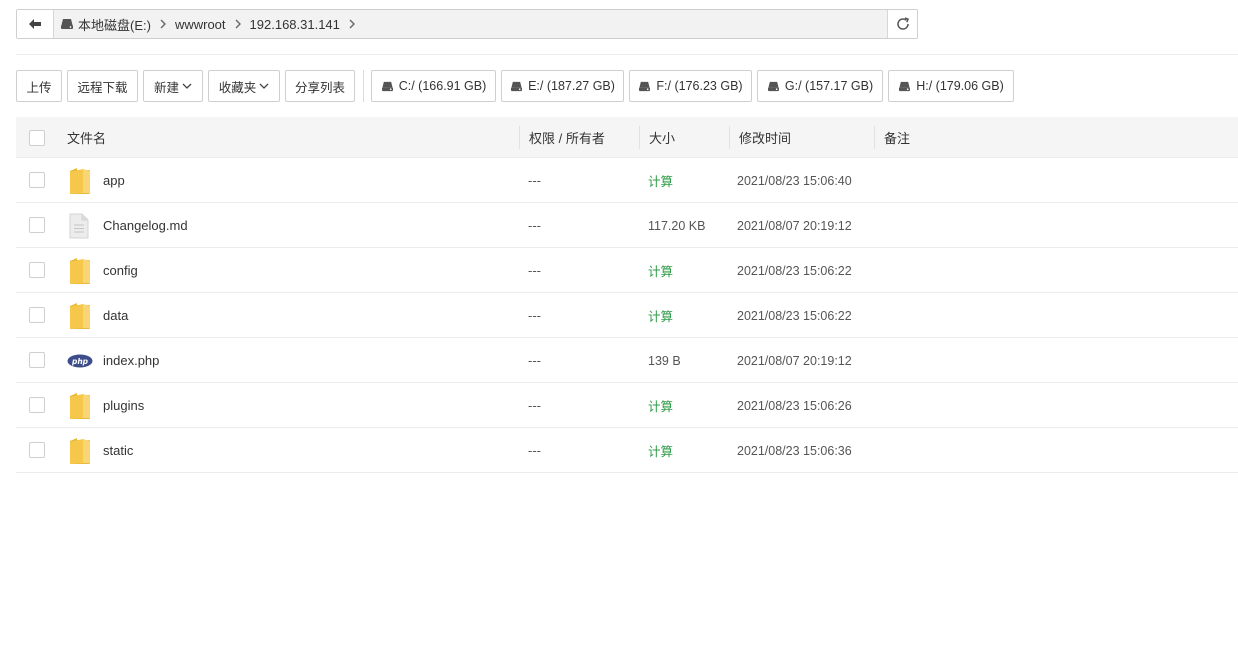 The height and width of the screenshot is (666, 1238). I want to click on arrow-left-icon, so click(35, 24).